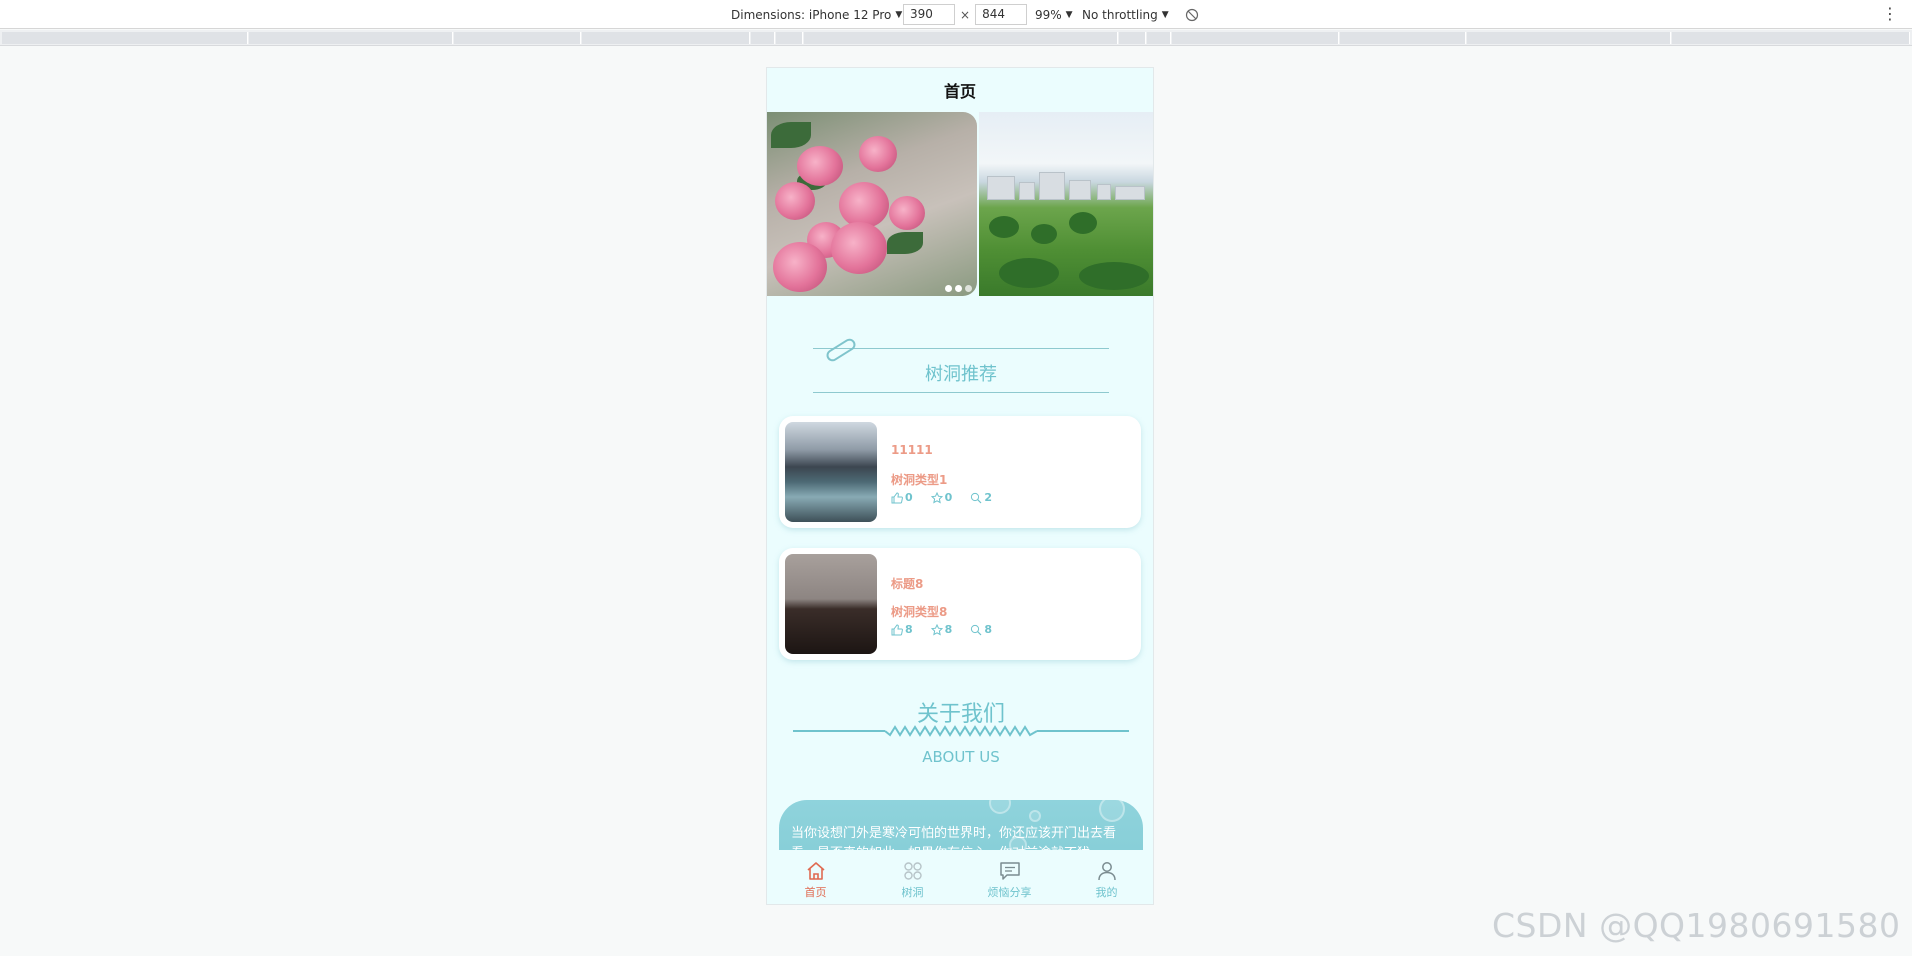 This screenshot has width=1912, height=956. What do you see at coordinates (912, 892) in the screenshot?
I see `tab-label: 树洞` at bounding box center [912, 892].